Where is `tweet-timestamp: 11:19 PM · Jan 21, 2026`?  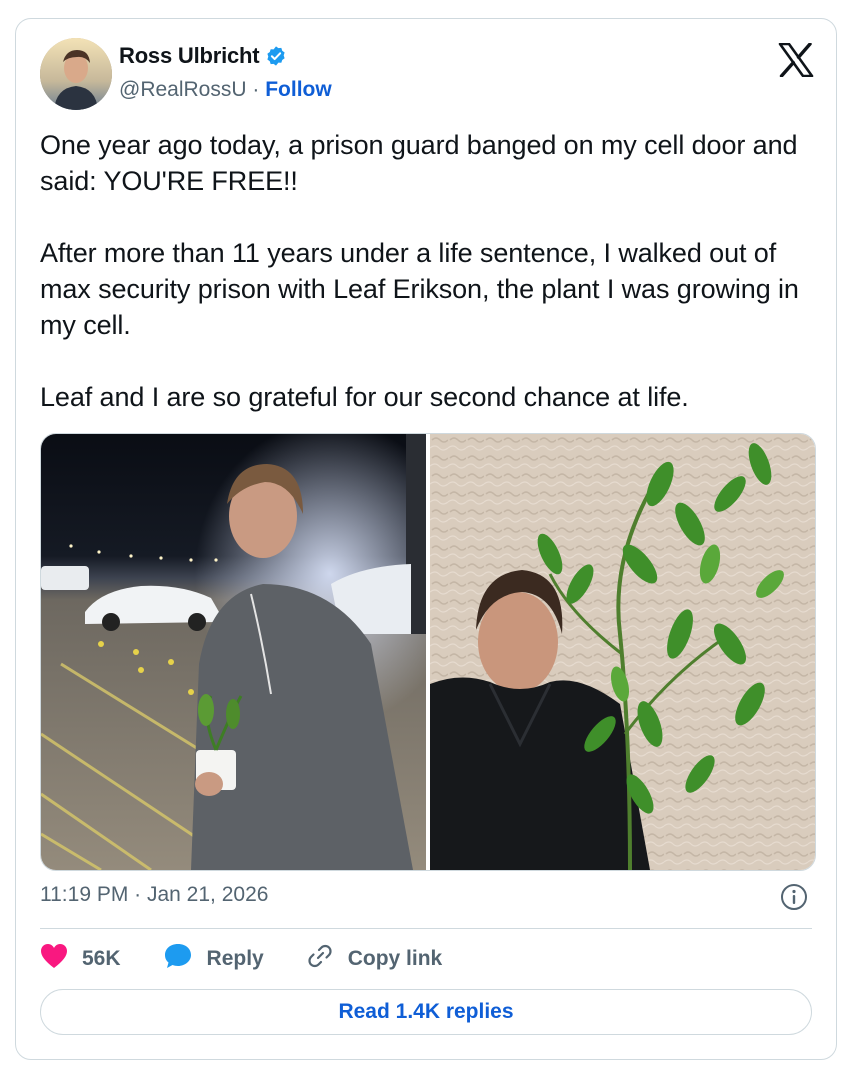
tweet-timestamp: 11:19 PM · Jan 21, 2026 is located at coordinates (154, 895).